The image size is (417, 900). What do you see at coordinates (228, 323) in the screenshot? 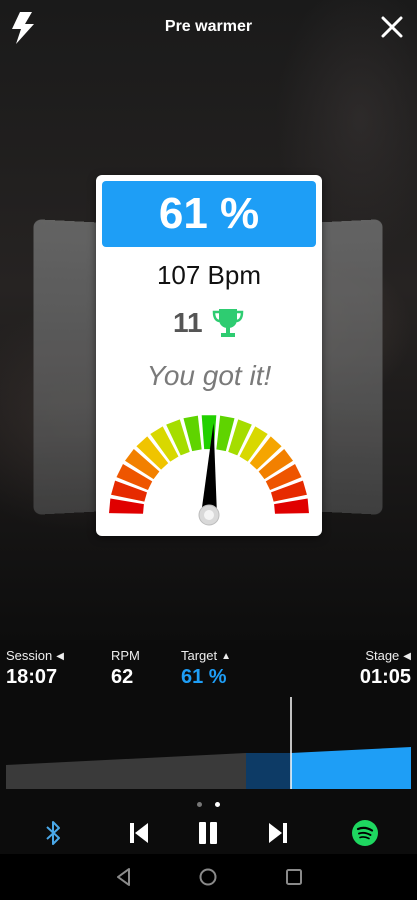
I see `trophy-icon` at bounding box center [228, 323].